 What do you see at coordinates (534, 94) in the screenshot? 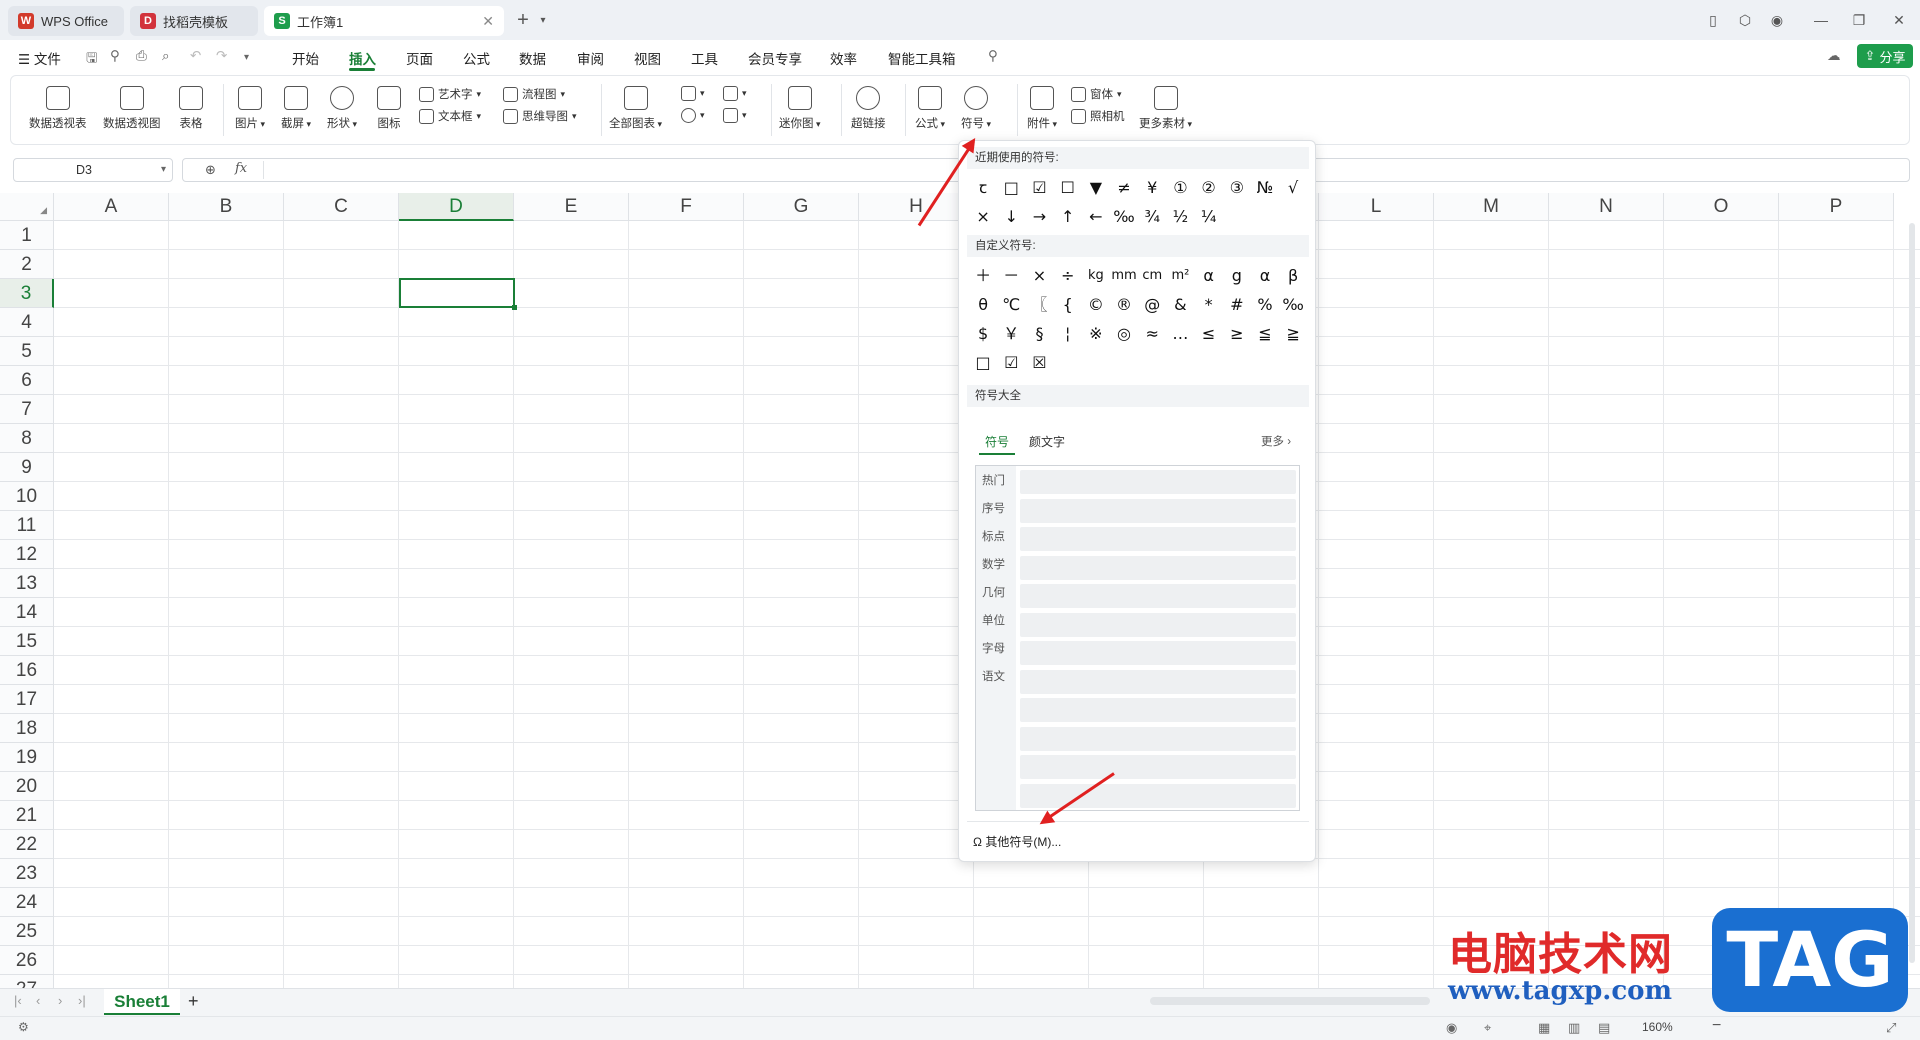
I see `flowchart-button: 流程图` at bounding box center [534, 94].